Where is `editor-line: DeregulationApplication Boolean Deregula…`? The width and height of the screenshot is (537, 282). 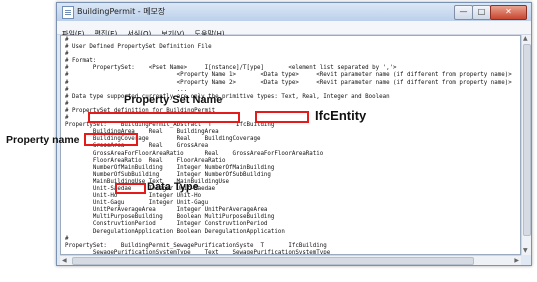
editor-line: DeregulationApplication Boolean Deregula… is located at coordinates (175, 231).